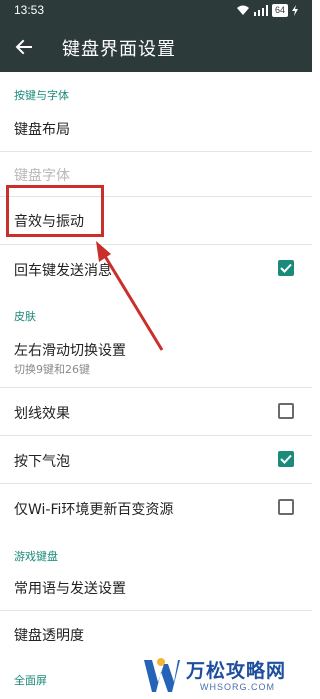  Describe the element at coordinates (63, 271) in the screenshot. I see `setting-label: 回车键发送消息` at that location.